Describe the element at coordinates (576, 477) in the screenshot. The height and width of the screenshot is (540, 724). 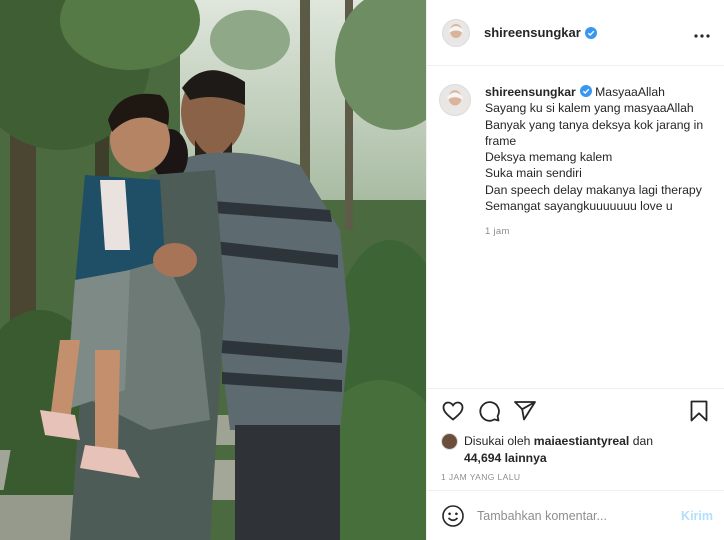
I see `post-time-ago: 1 JAM YANG LALU` at that location.